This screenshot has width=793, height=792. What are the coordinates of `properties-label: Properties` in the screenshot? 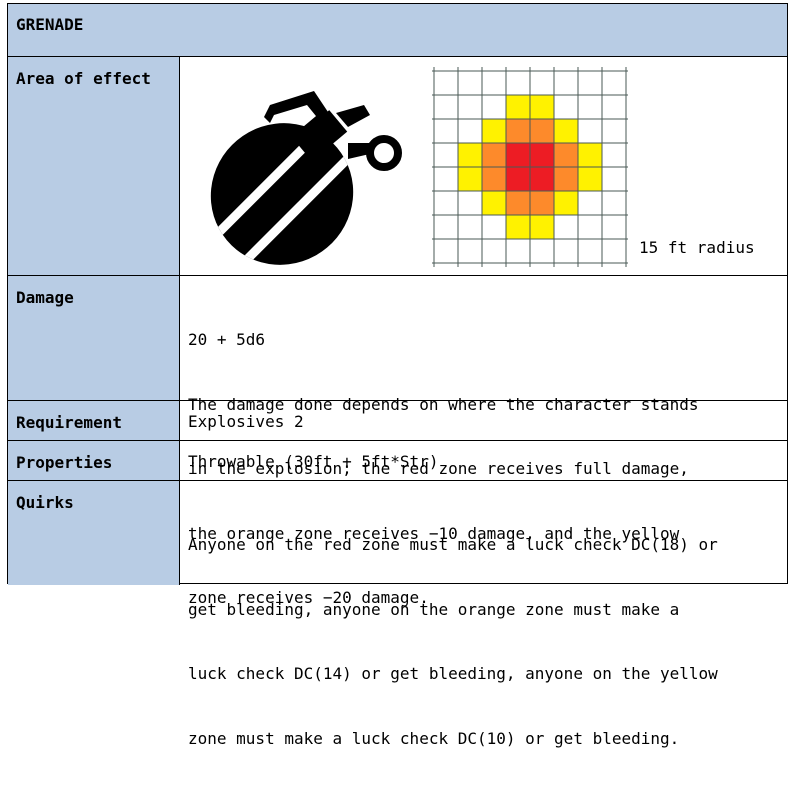 It's located at (64, 462).